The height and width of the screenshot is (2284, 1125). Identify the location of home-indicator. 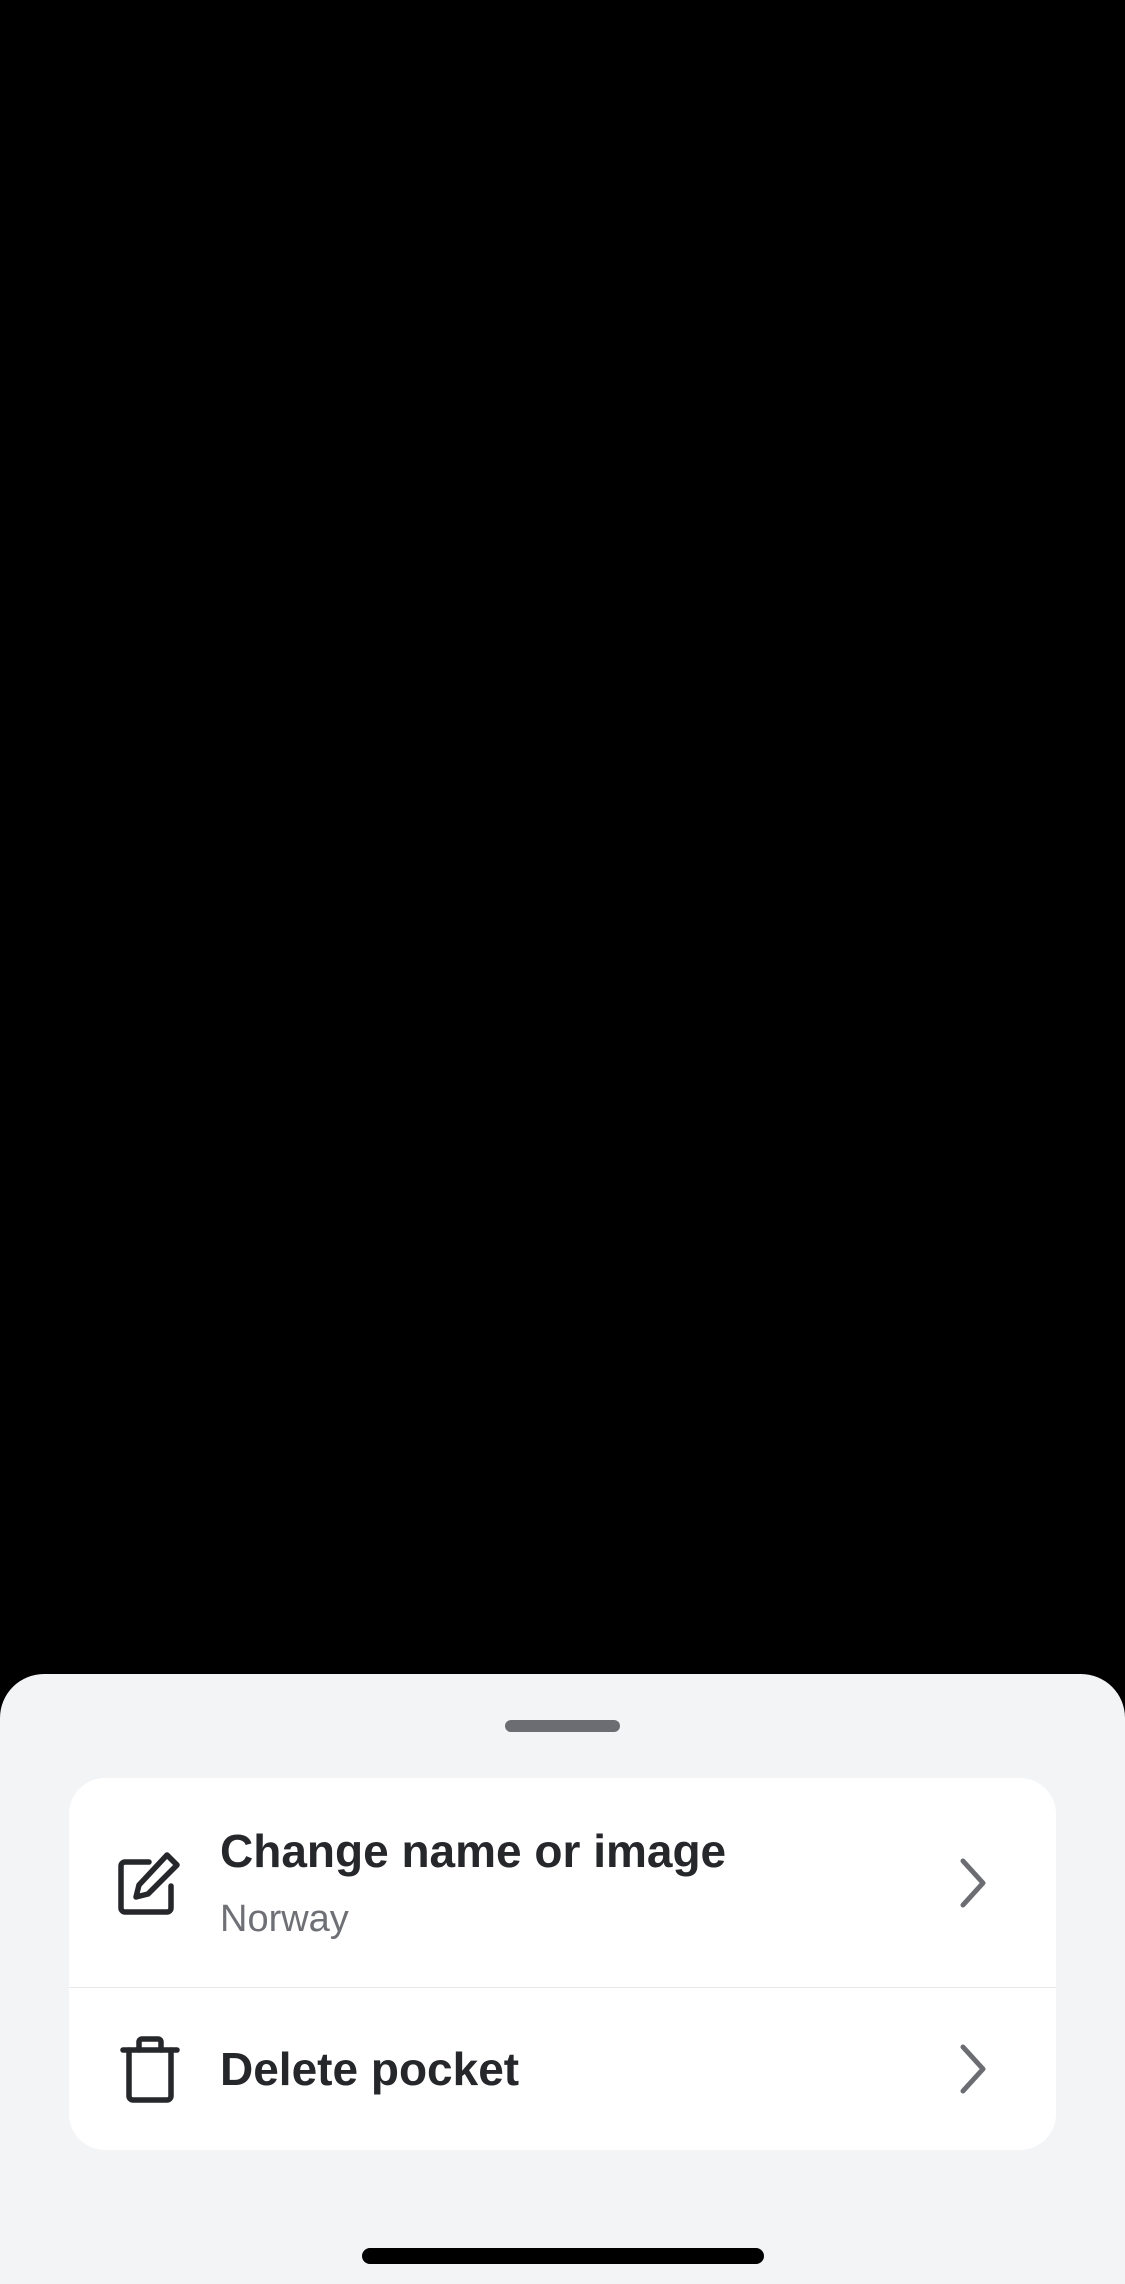
(563, 2256).